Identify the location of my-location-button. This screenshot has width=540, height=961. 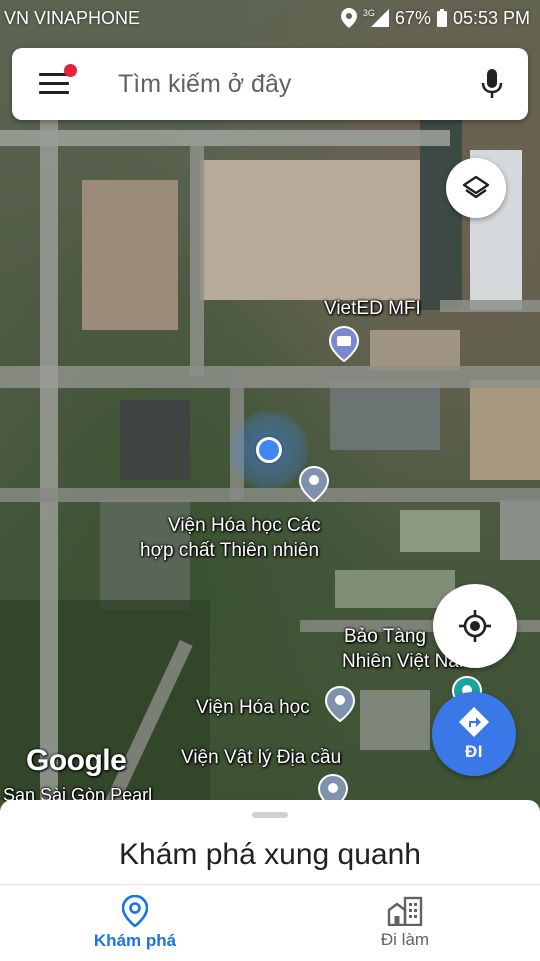
(475, 626).